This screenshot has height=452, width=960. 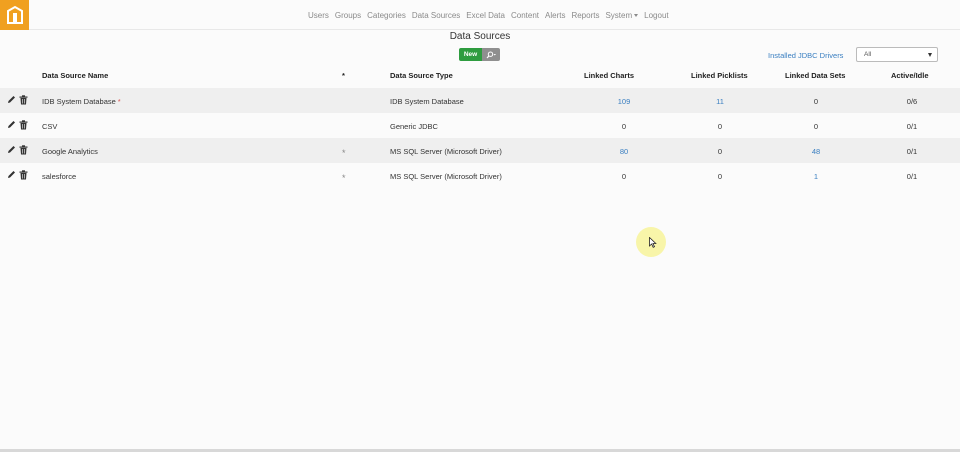 I want to click on data-source-name: IDB System Database *, so click(x=81, y=101).